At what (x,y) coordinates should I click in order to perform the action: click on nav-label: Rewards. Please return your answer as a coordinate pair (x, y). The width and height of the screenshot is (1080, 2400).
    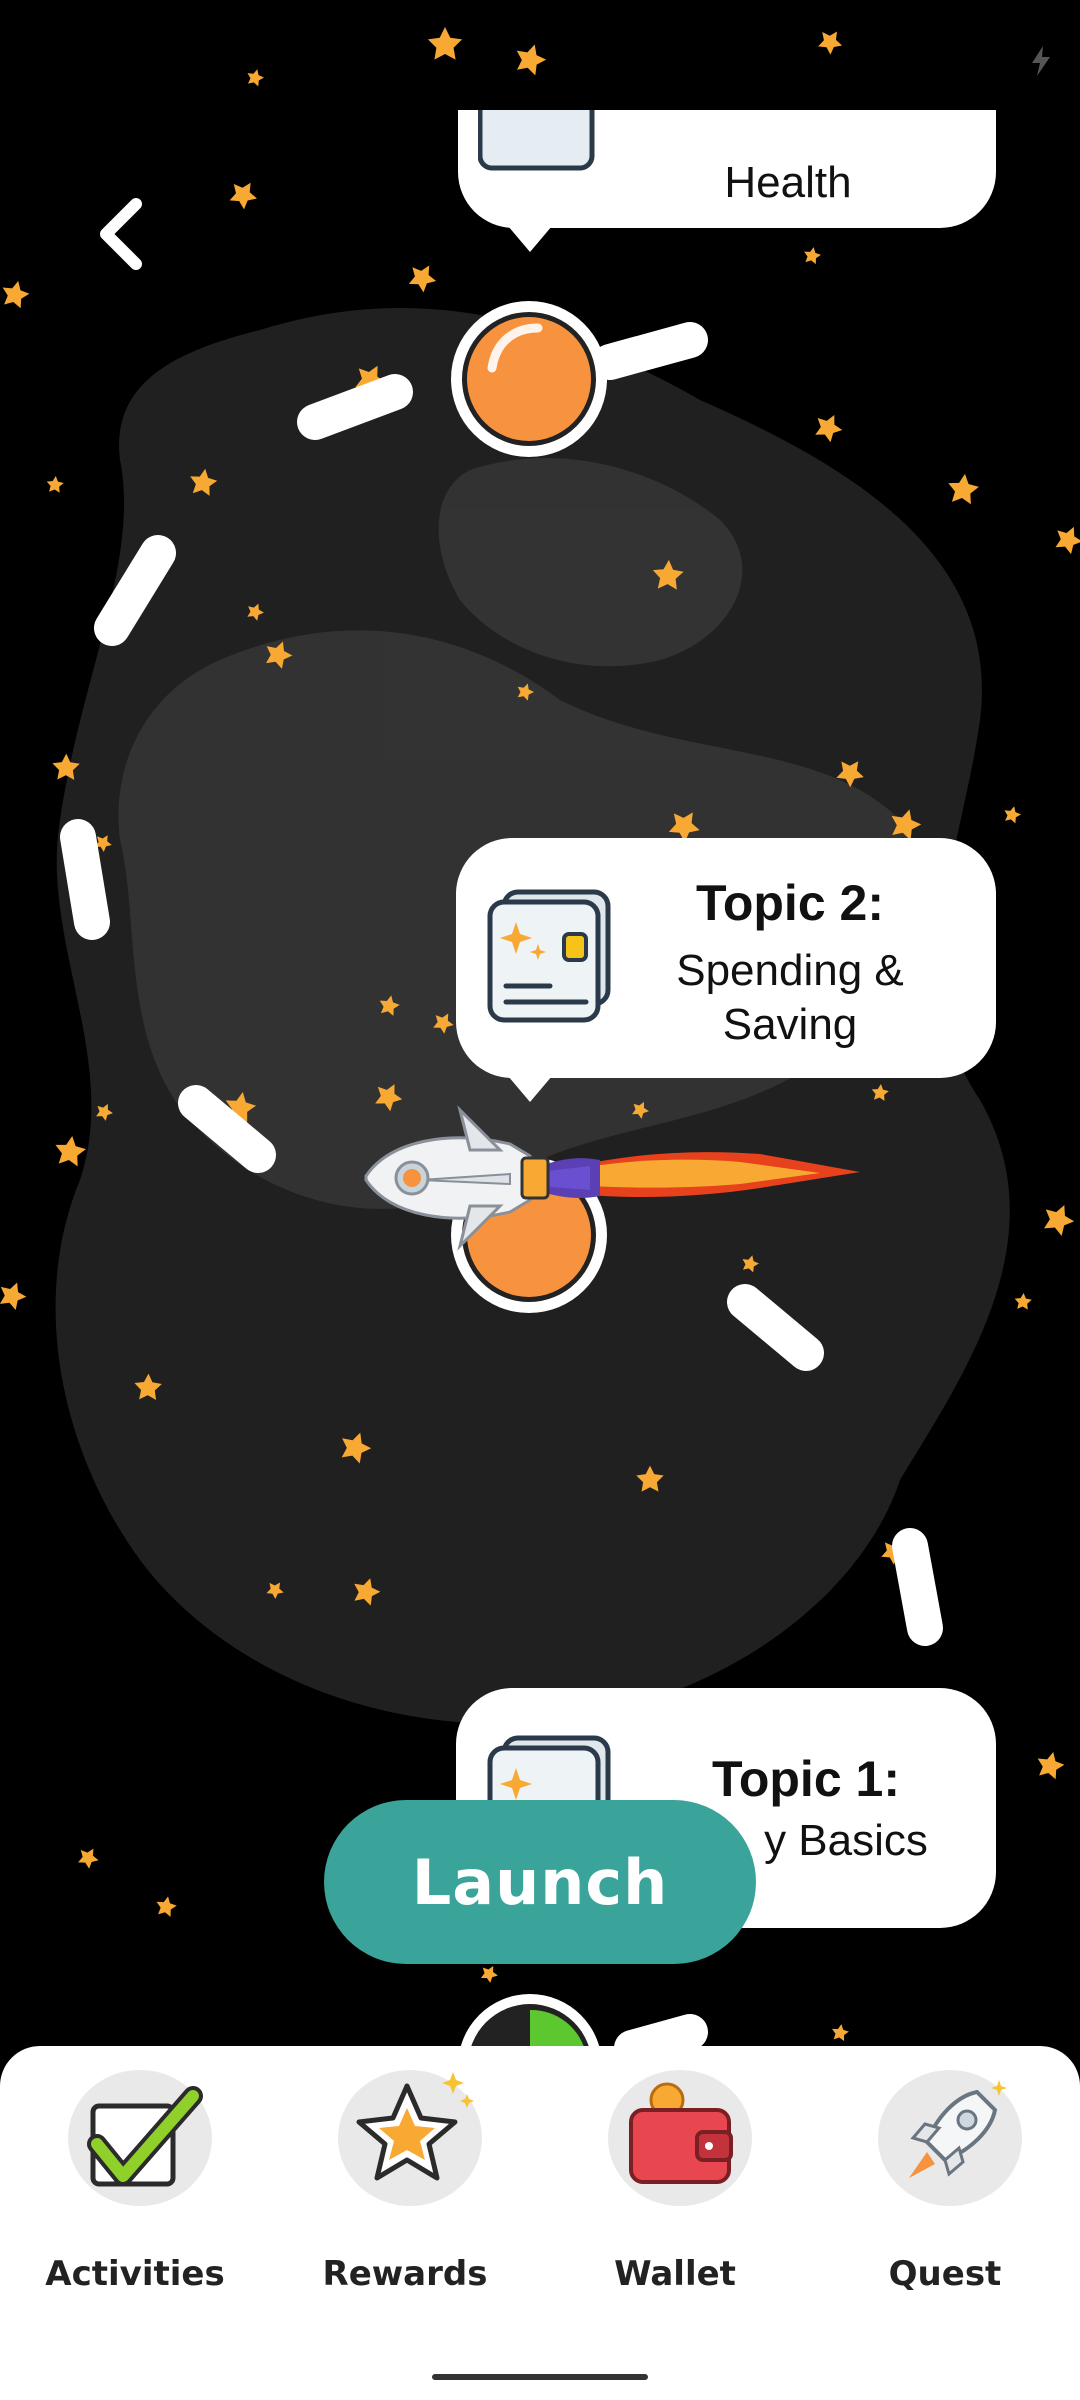
    Looking at the image, I should click on (405, 2274).